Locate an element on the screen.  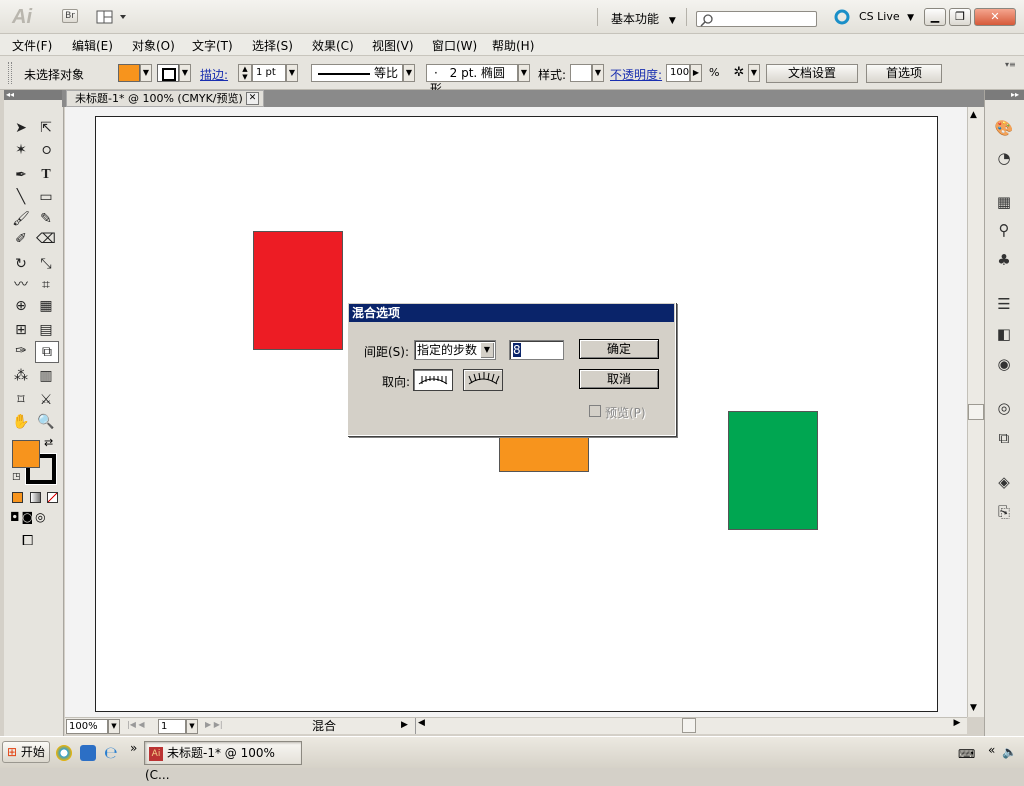
brush-definition: · 2 pt. 椭圆形 is located at coordinates (472, 80).